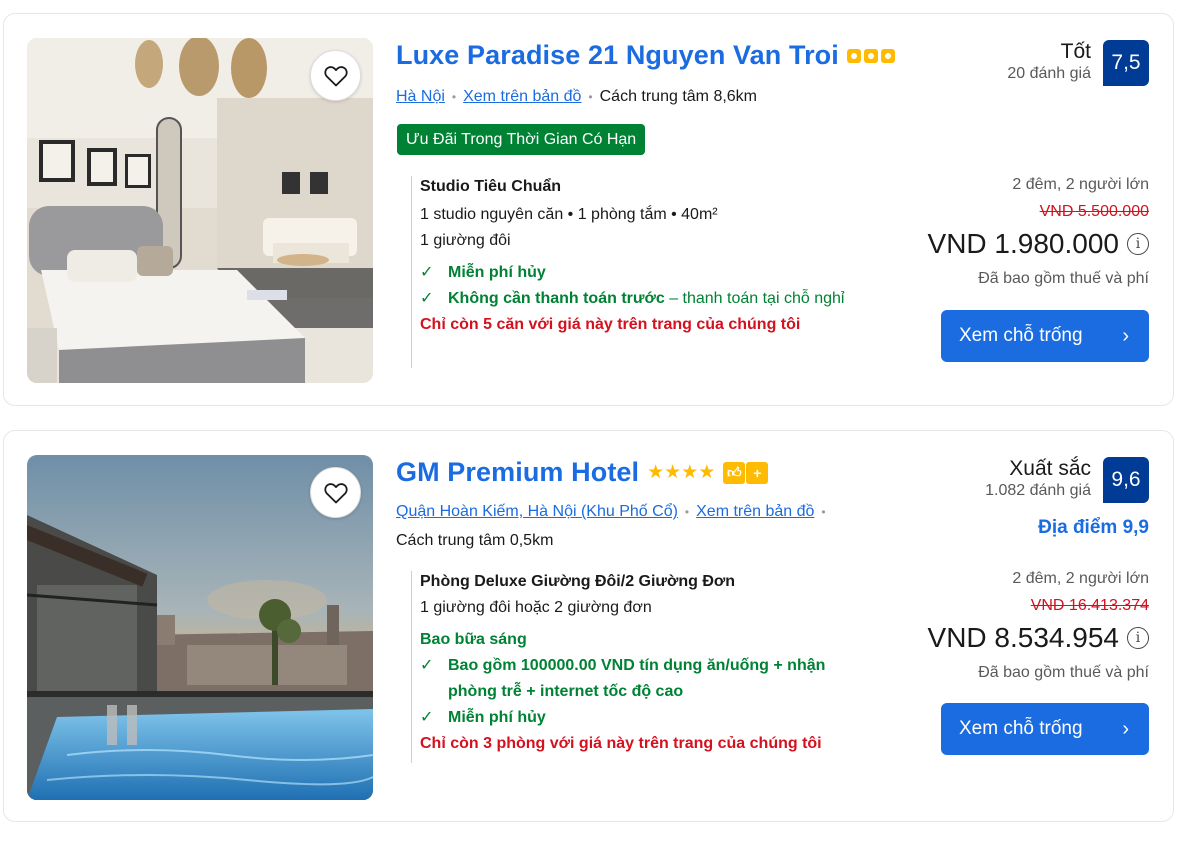  What do you see at coordinates (681, 472) in the screenshot?
I see `star-rating-icon: ★★★★` at bounding box center [681, 472].